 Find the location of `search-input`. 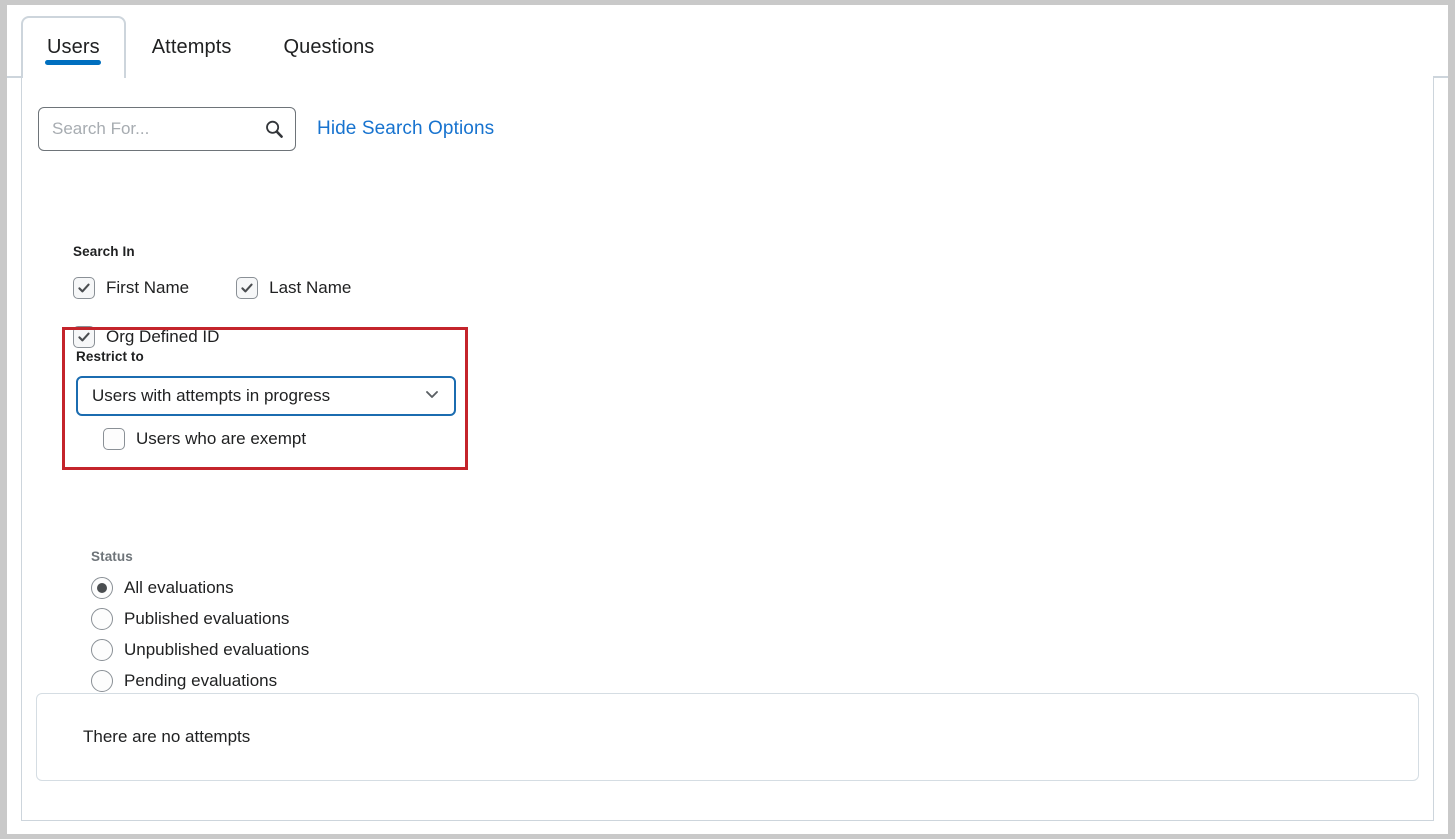

search-input is located at coordinates (167, 129).